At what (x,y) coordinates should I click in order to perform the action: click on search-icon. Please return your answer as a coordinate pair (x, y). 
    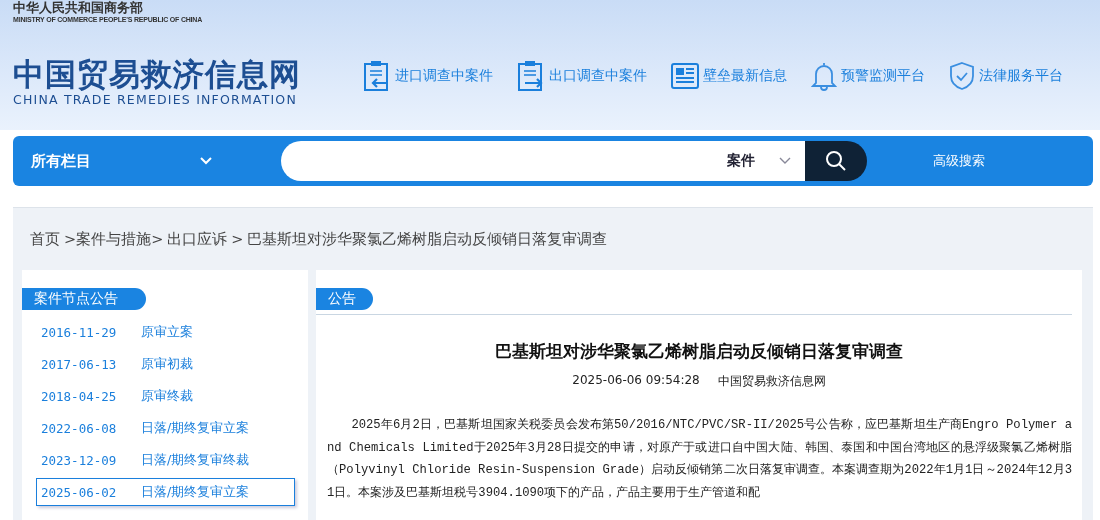
    Looking at the image, I should click on (836, 161).